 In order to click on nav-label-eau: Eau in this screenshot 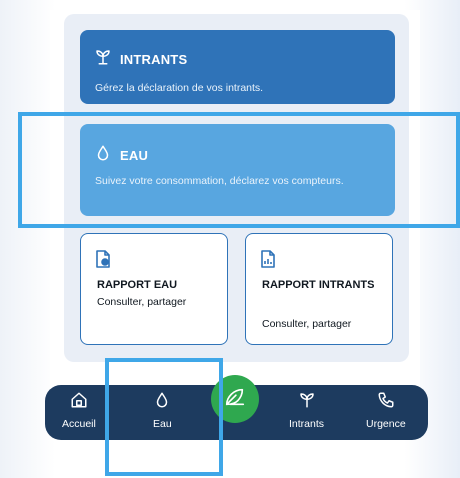, I will do `click(162, 424)`.